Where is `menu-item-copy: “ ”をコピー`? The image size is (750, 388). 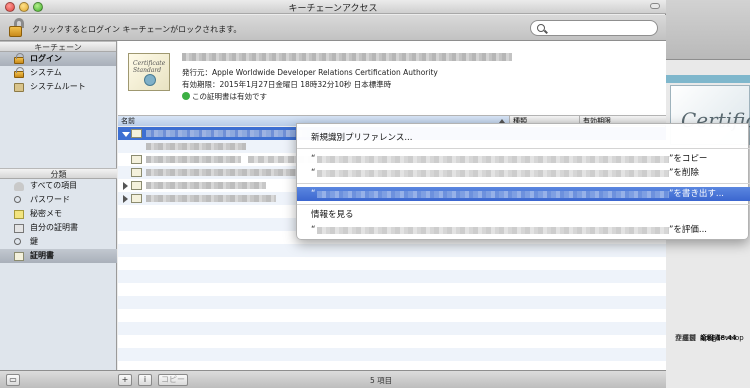 menu-item-copy: “ ”をコピー is located at coordinates (523, 159).